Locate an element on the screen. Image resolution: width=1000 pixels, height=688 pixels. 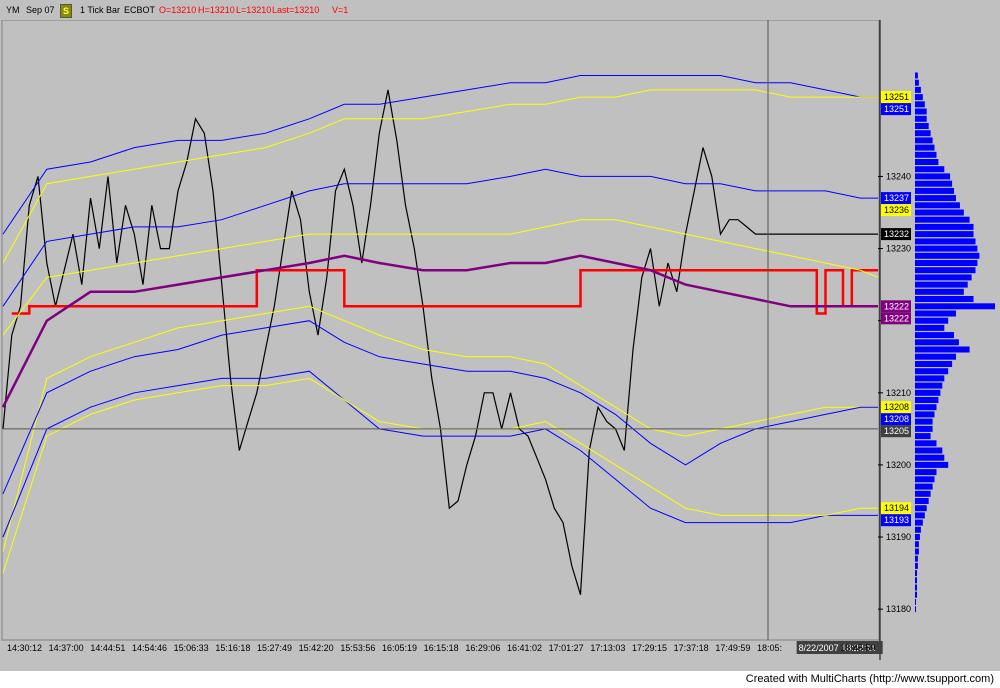
x-tick-label: 16:29:06 is located at coordinates (482, 648).